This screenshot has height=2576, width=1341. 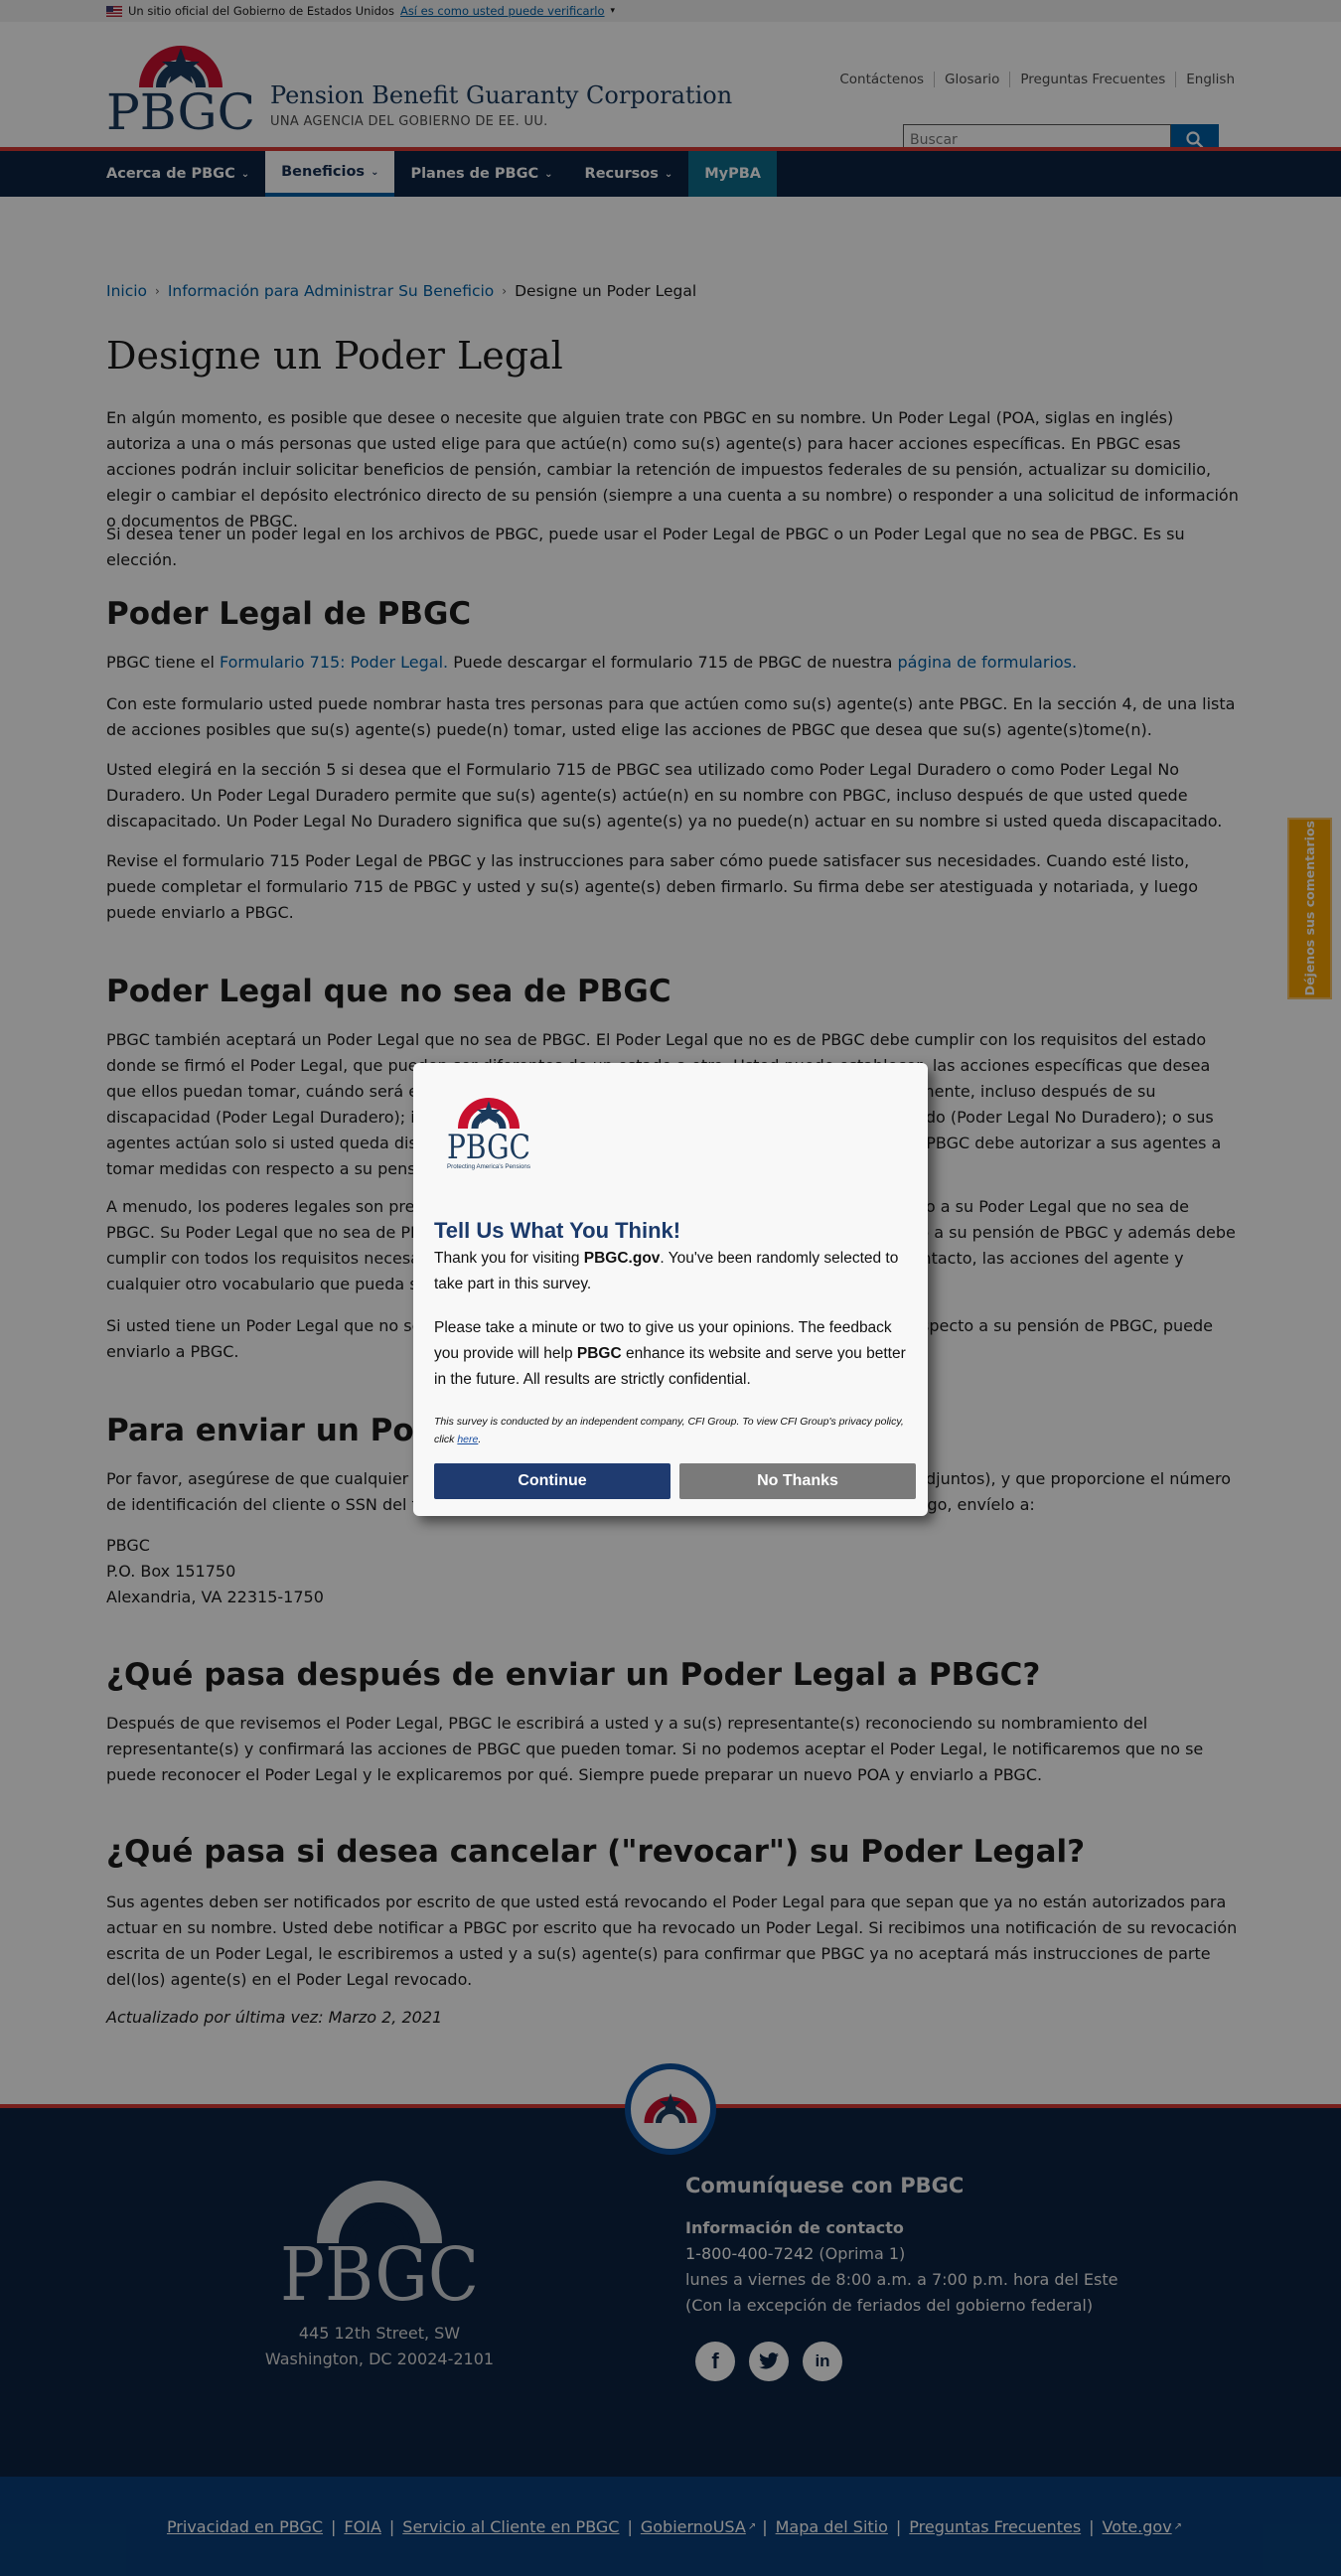 I want to click on continue-button: Continue, so click(x=552, y=1481).